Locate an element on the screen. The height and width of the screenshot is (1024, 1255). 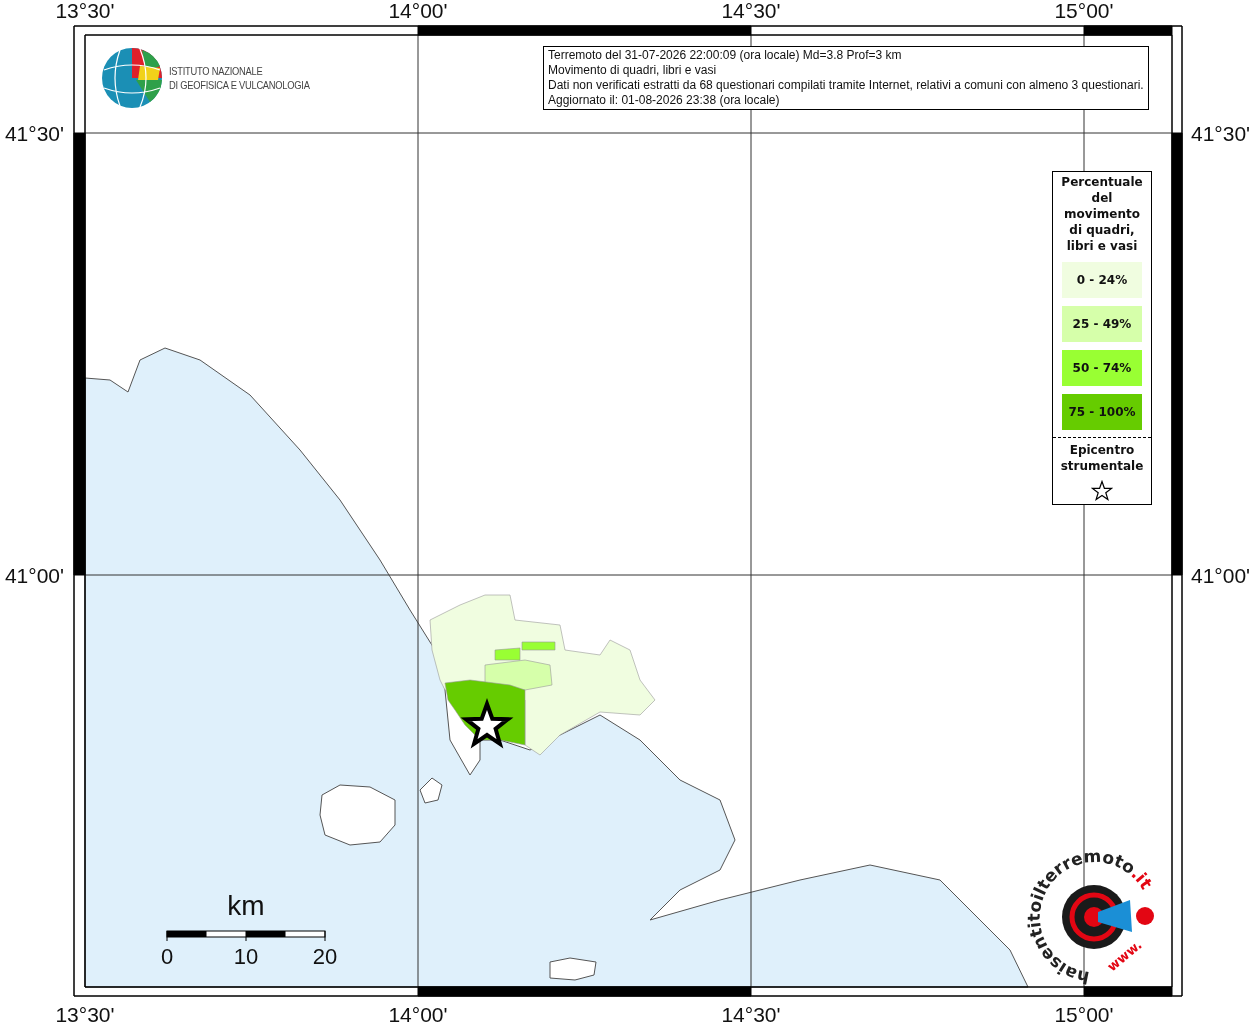
scale-tick-label: 10 is located at coordinates (246, 956).